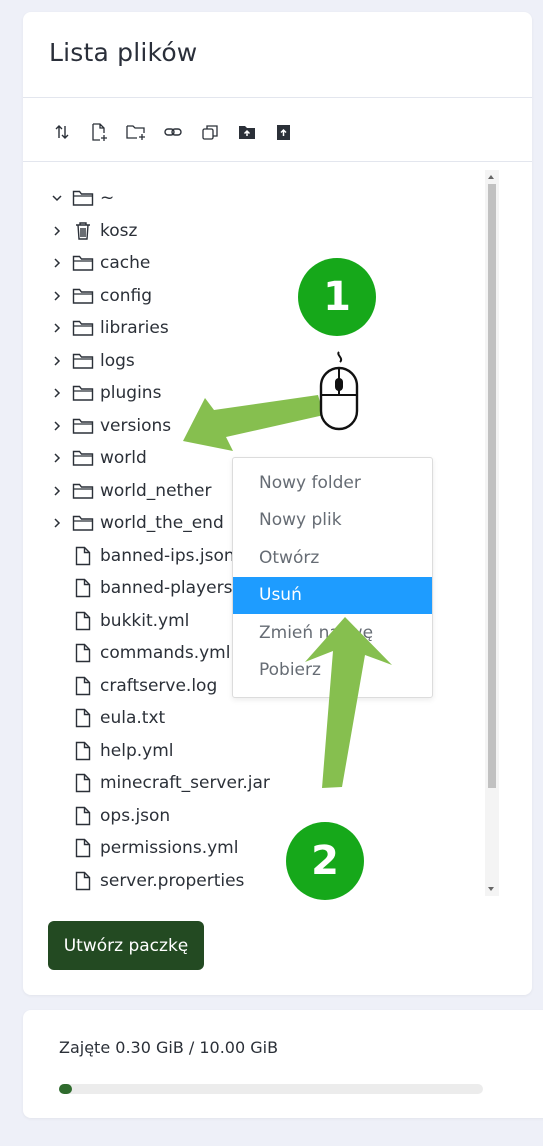  What do you see at coordinates (137, 750) in the screenshot?
I see `tree-item-label: help.yml` at bounding box center [137, 750].